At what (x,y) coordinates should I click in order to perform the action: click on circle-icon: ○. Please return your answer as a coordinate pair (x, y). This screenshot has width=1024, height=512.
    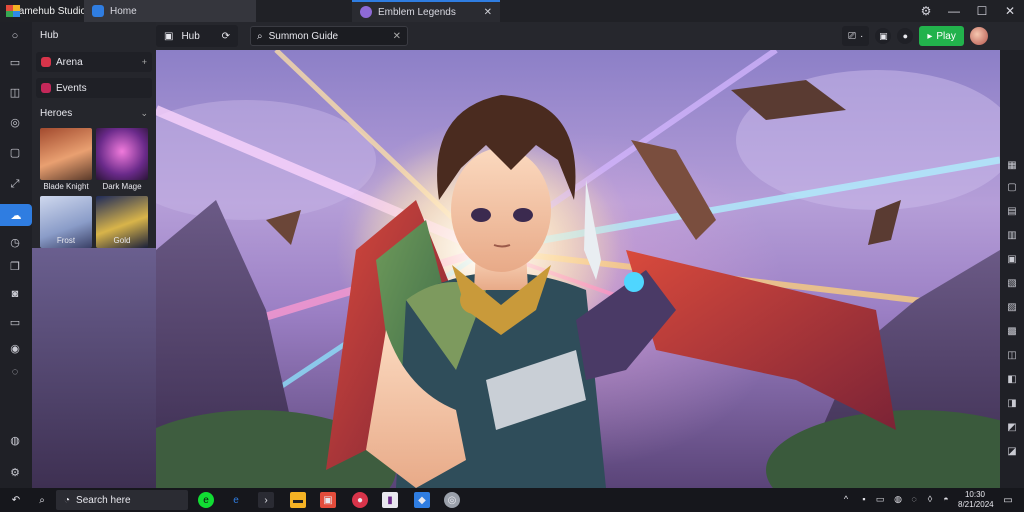
    Looking at the image, I should click on (15, 36).